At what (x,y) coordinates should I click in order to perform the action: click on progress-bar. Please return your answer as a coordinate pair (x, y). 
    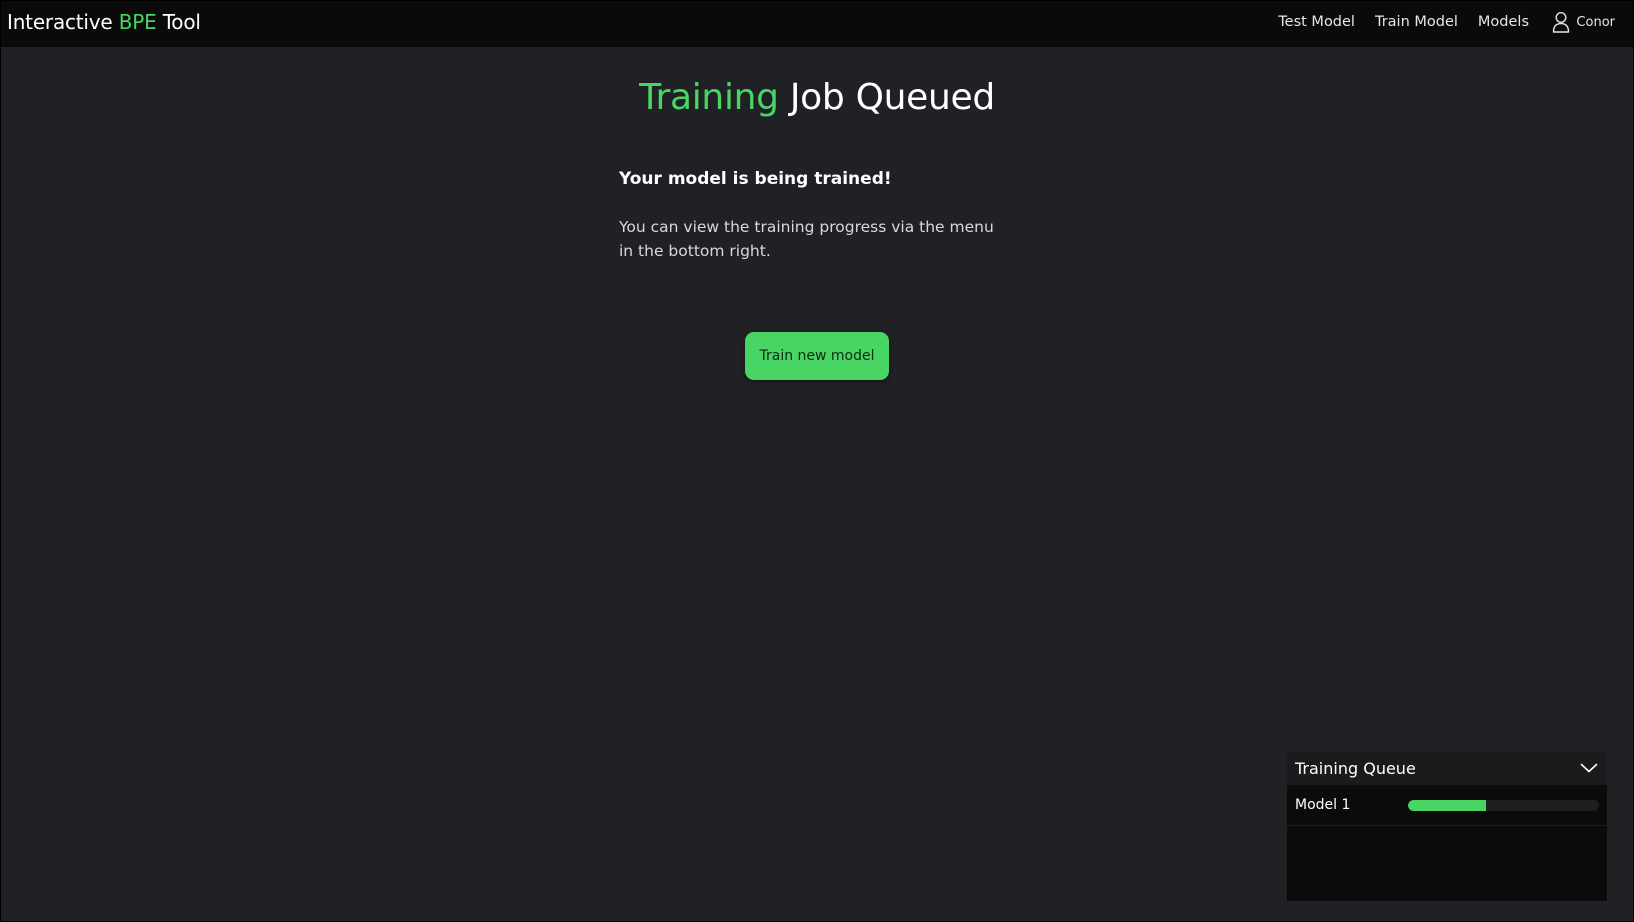
    Looking at the image, I should click on (1503, 805).